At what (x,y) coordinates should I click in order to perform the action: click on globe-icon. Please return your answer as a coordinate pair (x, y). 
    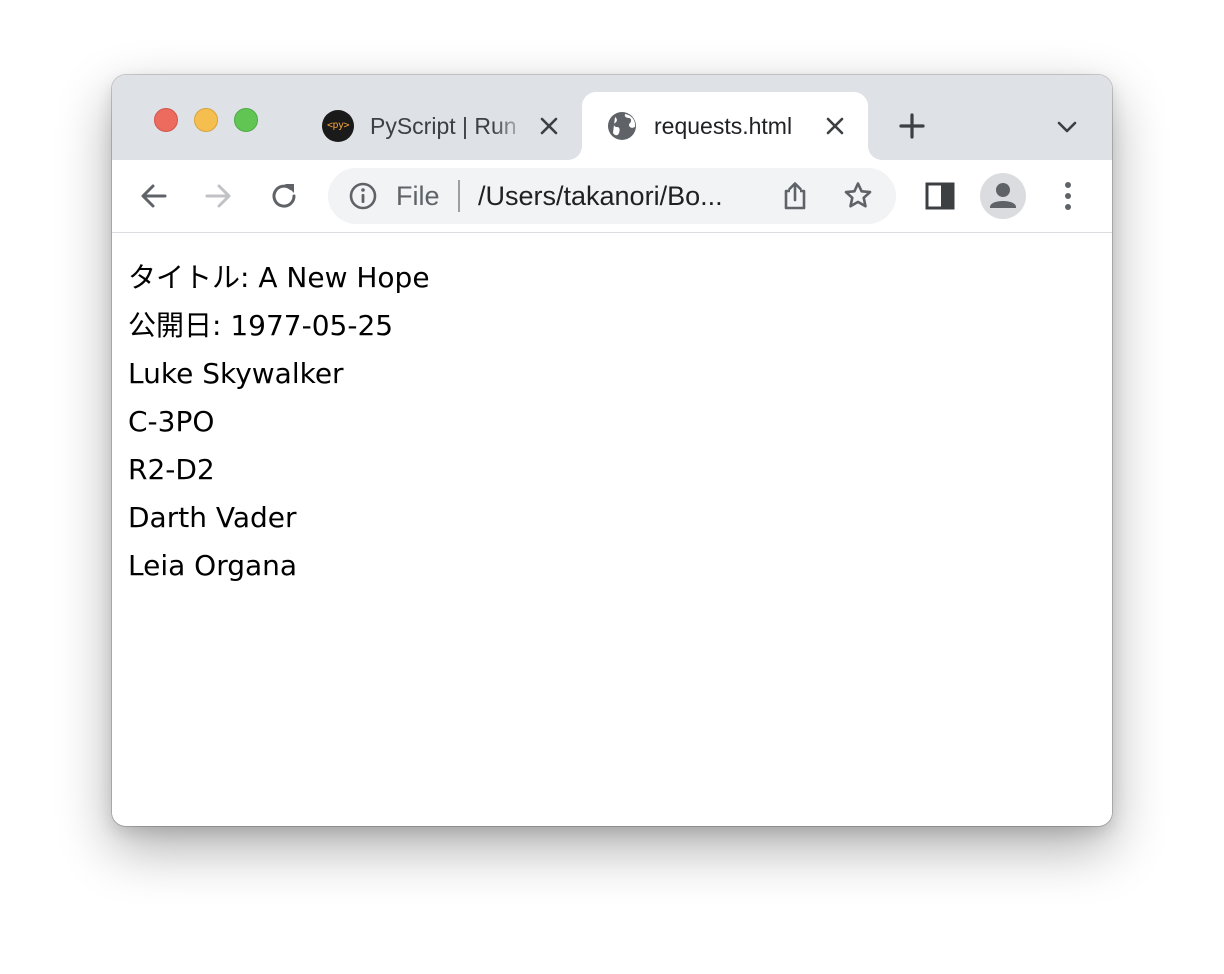
    Looking at the image, I should click on (622, 126).